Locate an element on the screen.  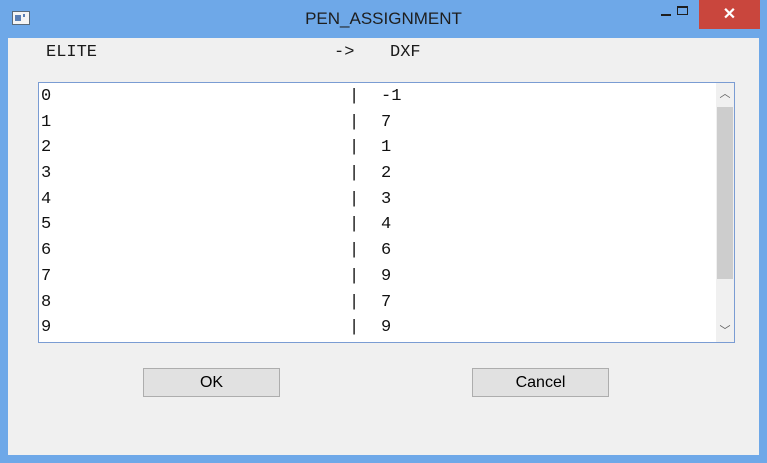
title-bar: PEN_ASSIGNMENT ✕ is located at coordinates (383, 19).